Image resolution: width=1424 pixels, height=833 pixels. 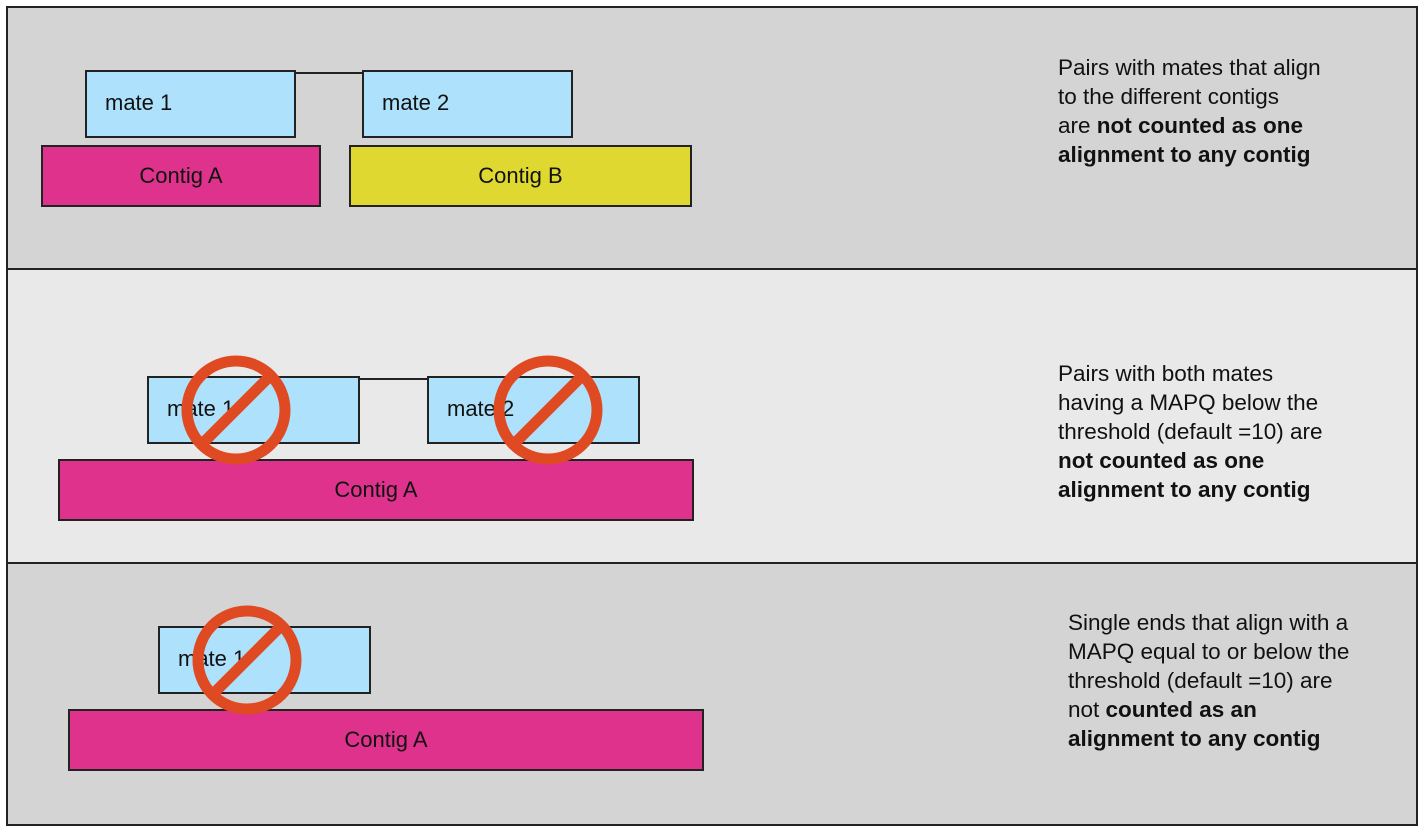 What do you see at coordinates (467, 104) in the screenshot?
I see `mate-2-read: mate 2` at bounding box center [467, 104].